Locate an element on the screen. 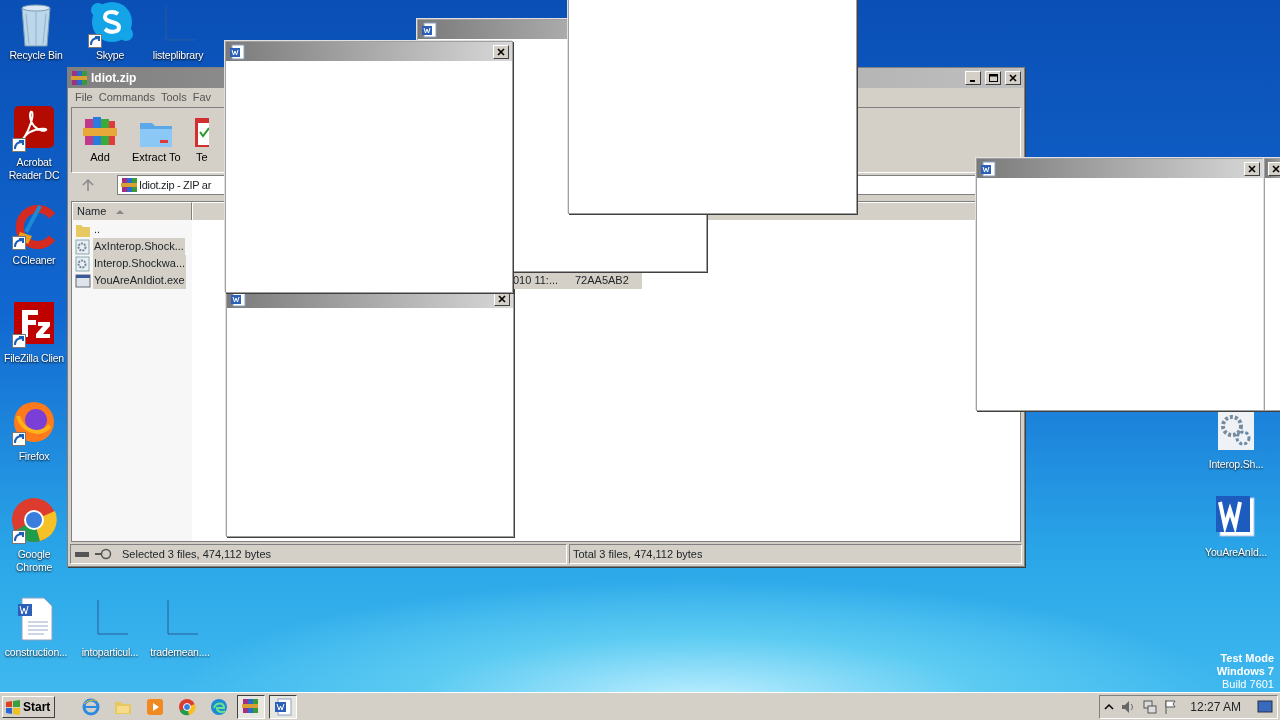  show-desktop-icon is located at coordinates (1265, 706).